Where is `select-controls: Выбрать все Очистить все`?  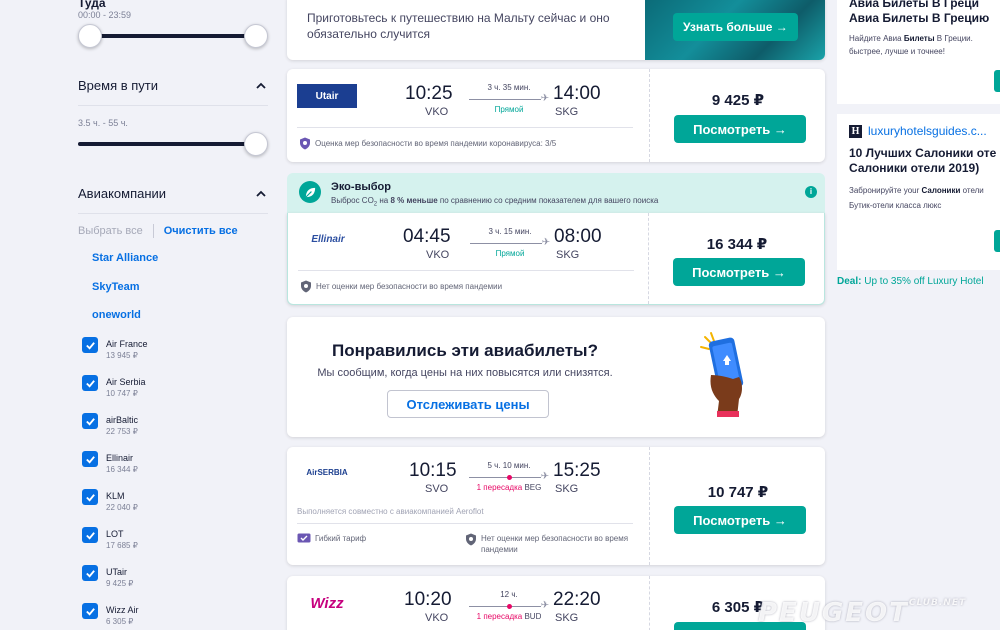
select-controls: Выбрать все Очистить все is located at coordinates (158, 231).